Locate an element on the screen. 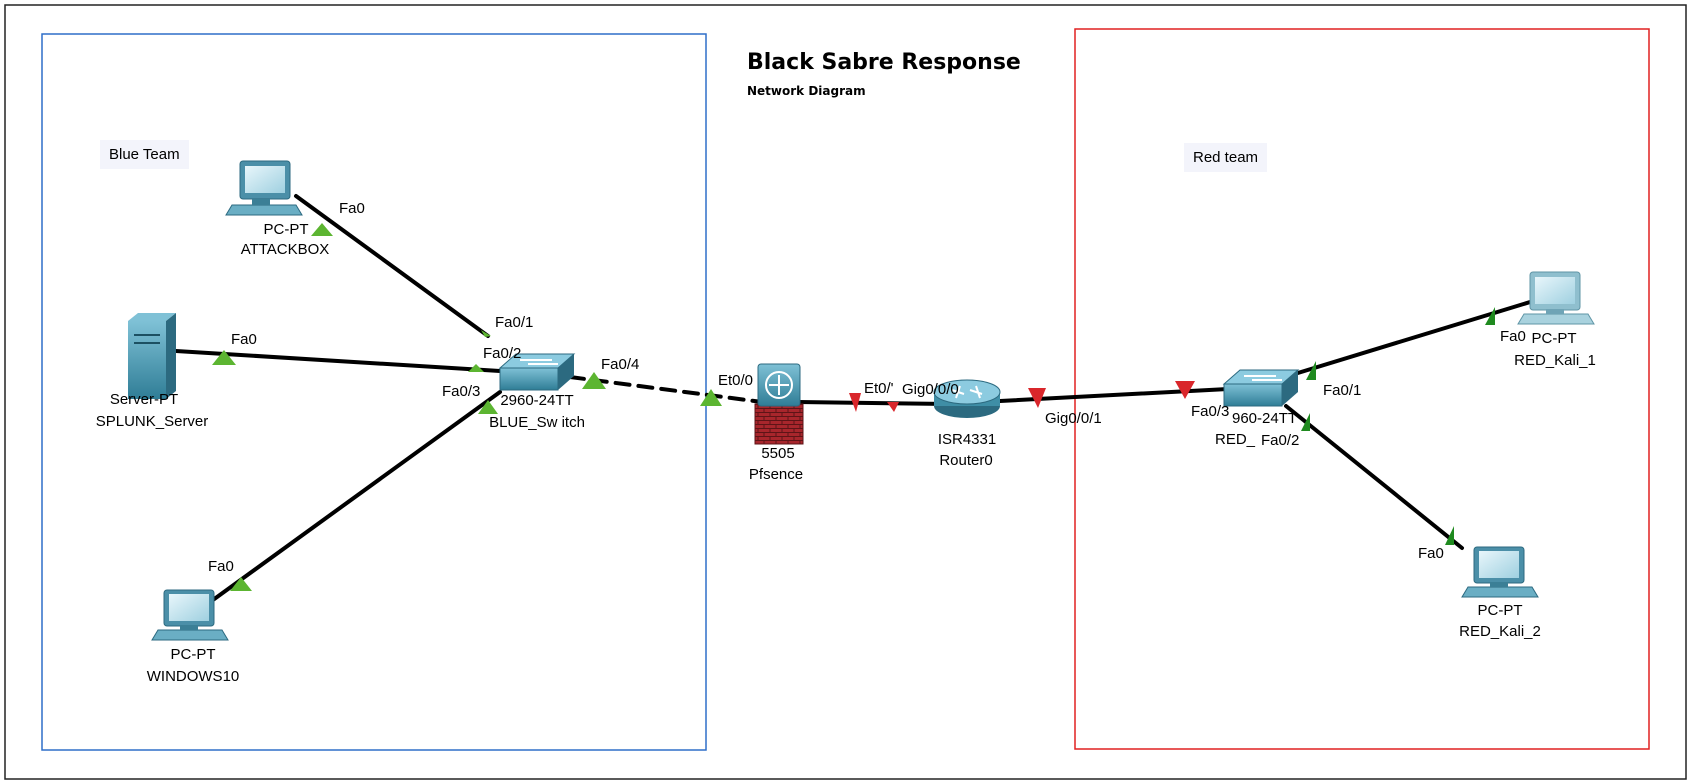  port-label-switch-fa0-1: Fa0/1 is located at coordinates (514, 322).